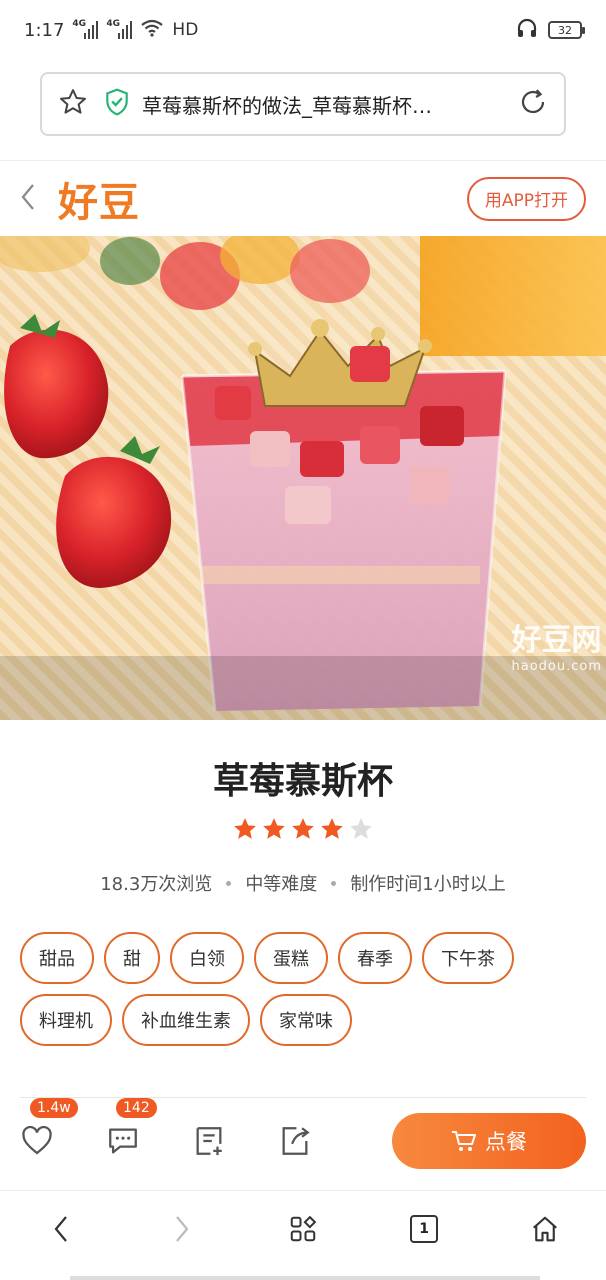  What do you see at coordinates (99, 199) in the screenshot?
I see `site-logo: 好豆` at bounding box center [99, 199].